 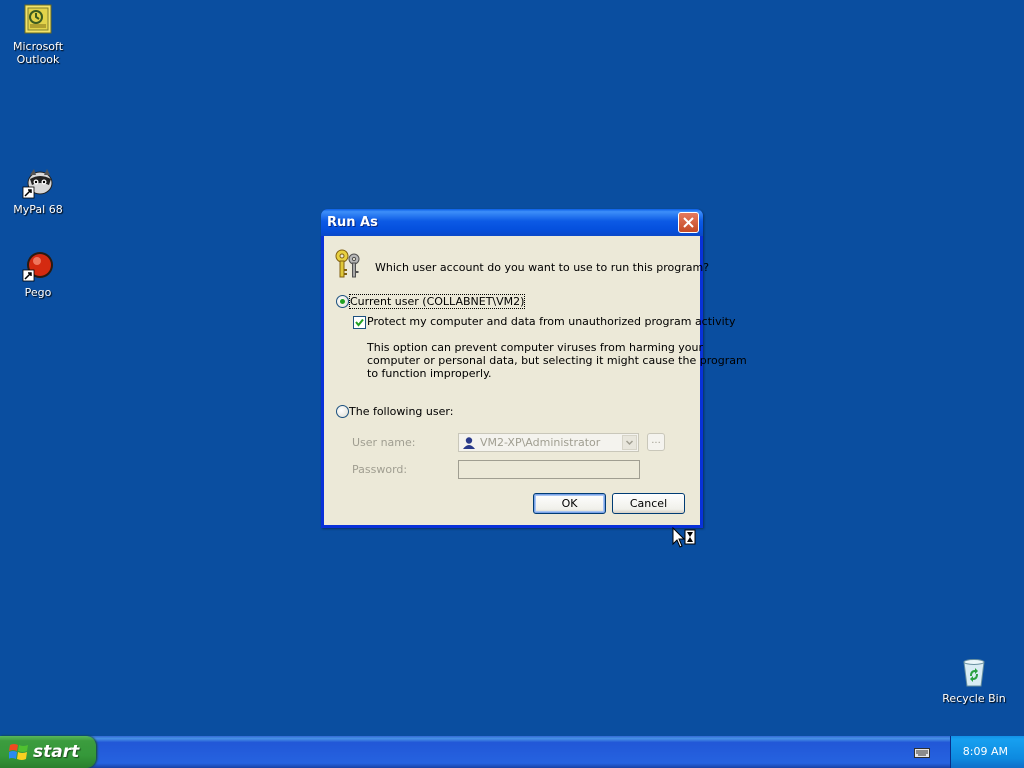 I want to click on radio-selected-dot, so click(x=342, y=301).